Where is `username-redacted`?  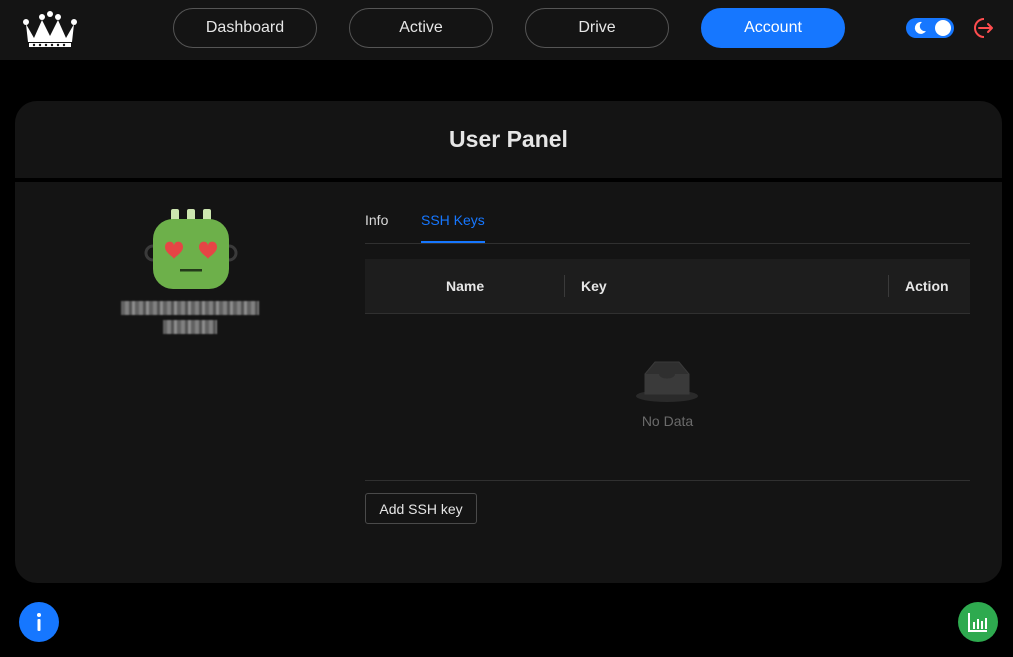
username-redacted is located at coordinates (190, 308).